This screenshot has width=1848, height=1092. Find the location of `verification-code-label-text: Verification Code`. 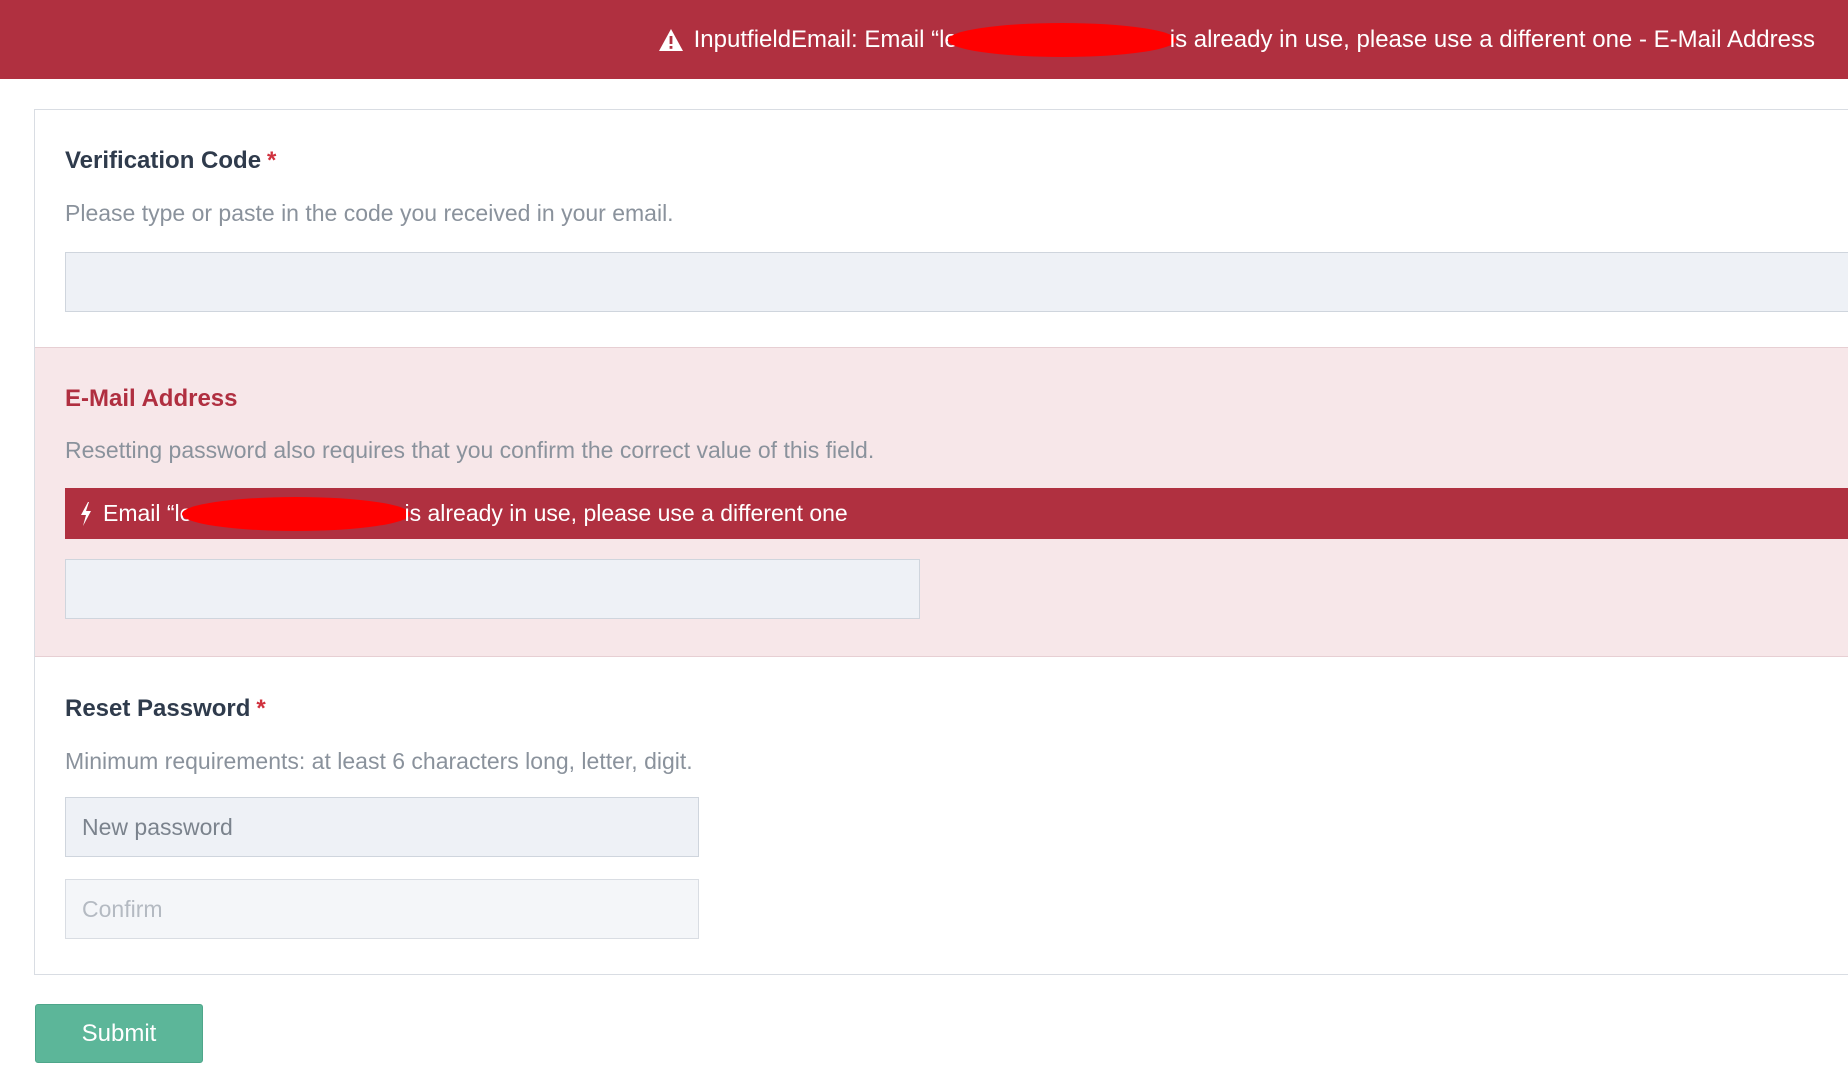

verification-code-label-text: Verification Code is located at coordinates (163, 160).